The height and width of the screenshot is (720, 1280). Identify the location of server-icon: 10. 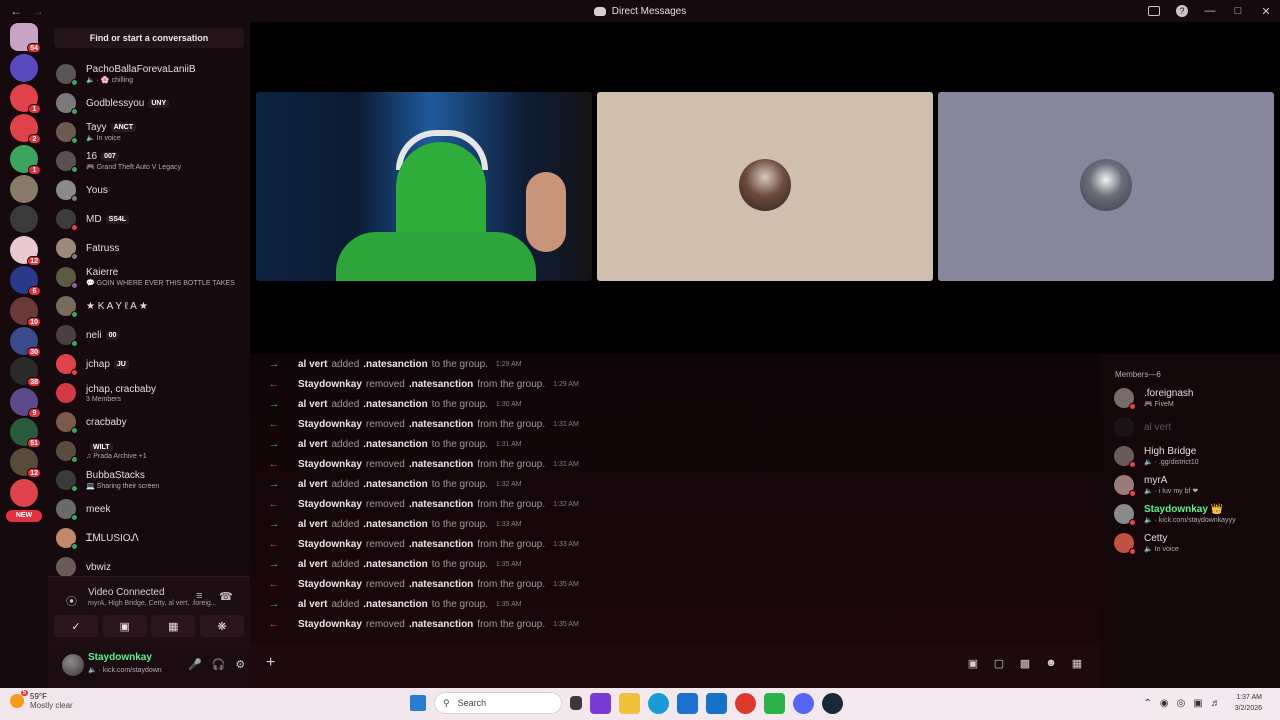
(25, 311).